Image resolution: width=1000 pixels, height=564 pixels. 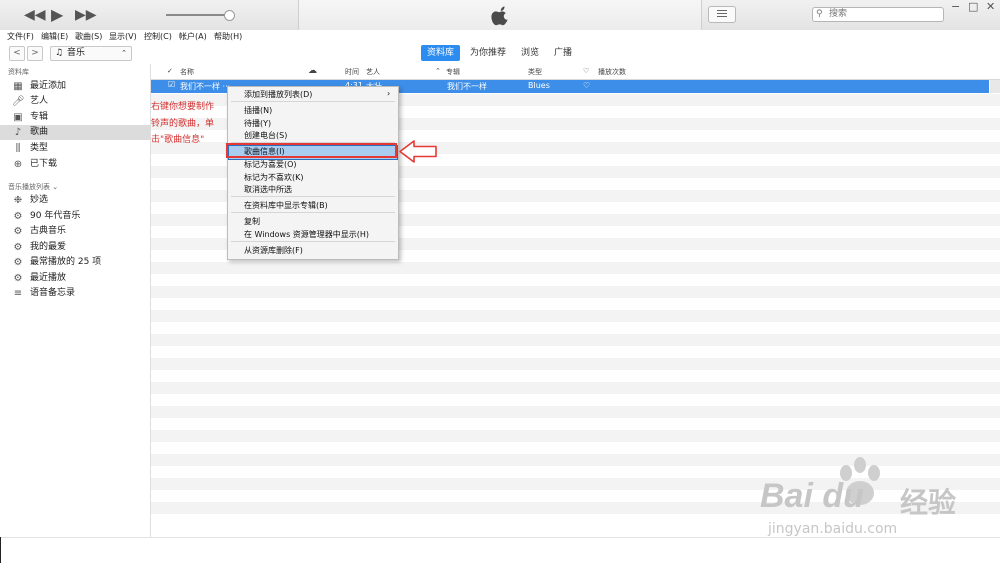 I want to click on menu-copy: 复制, so click(x=252, y=221).